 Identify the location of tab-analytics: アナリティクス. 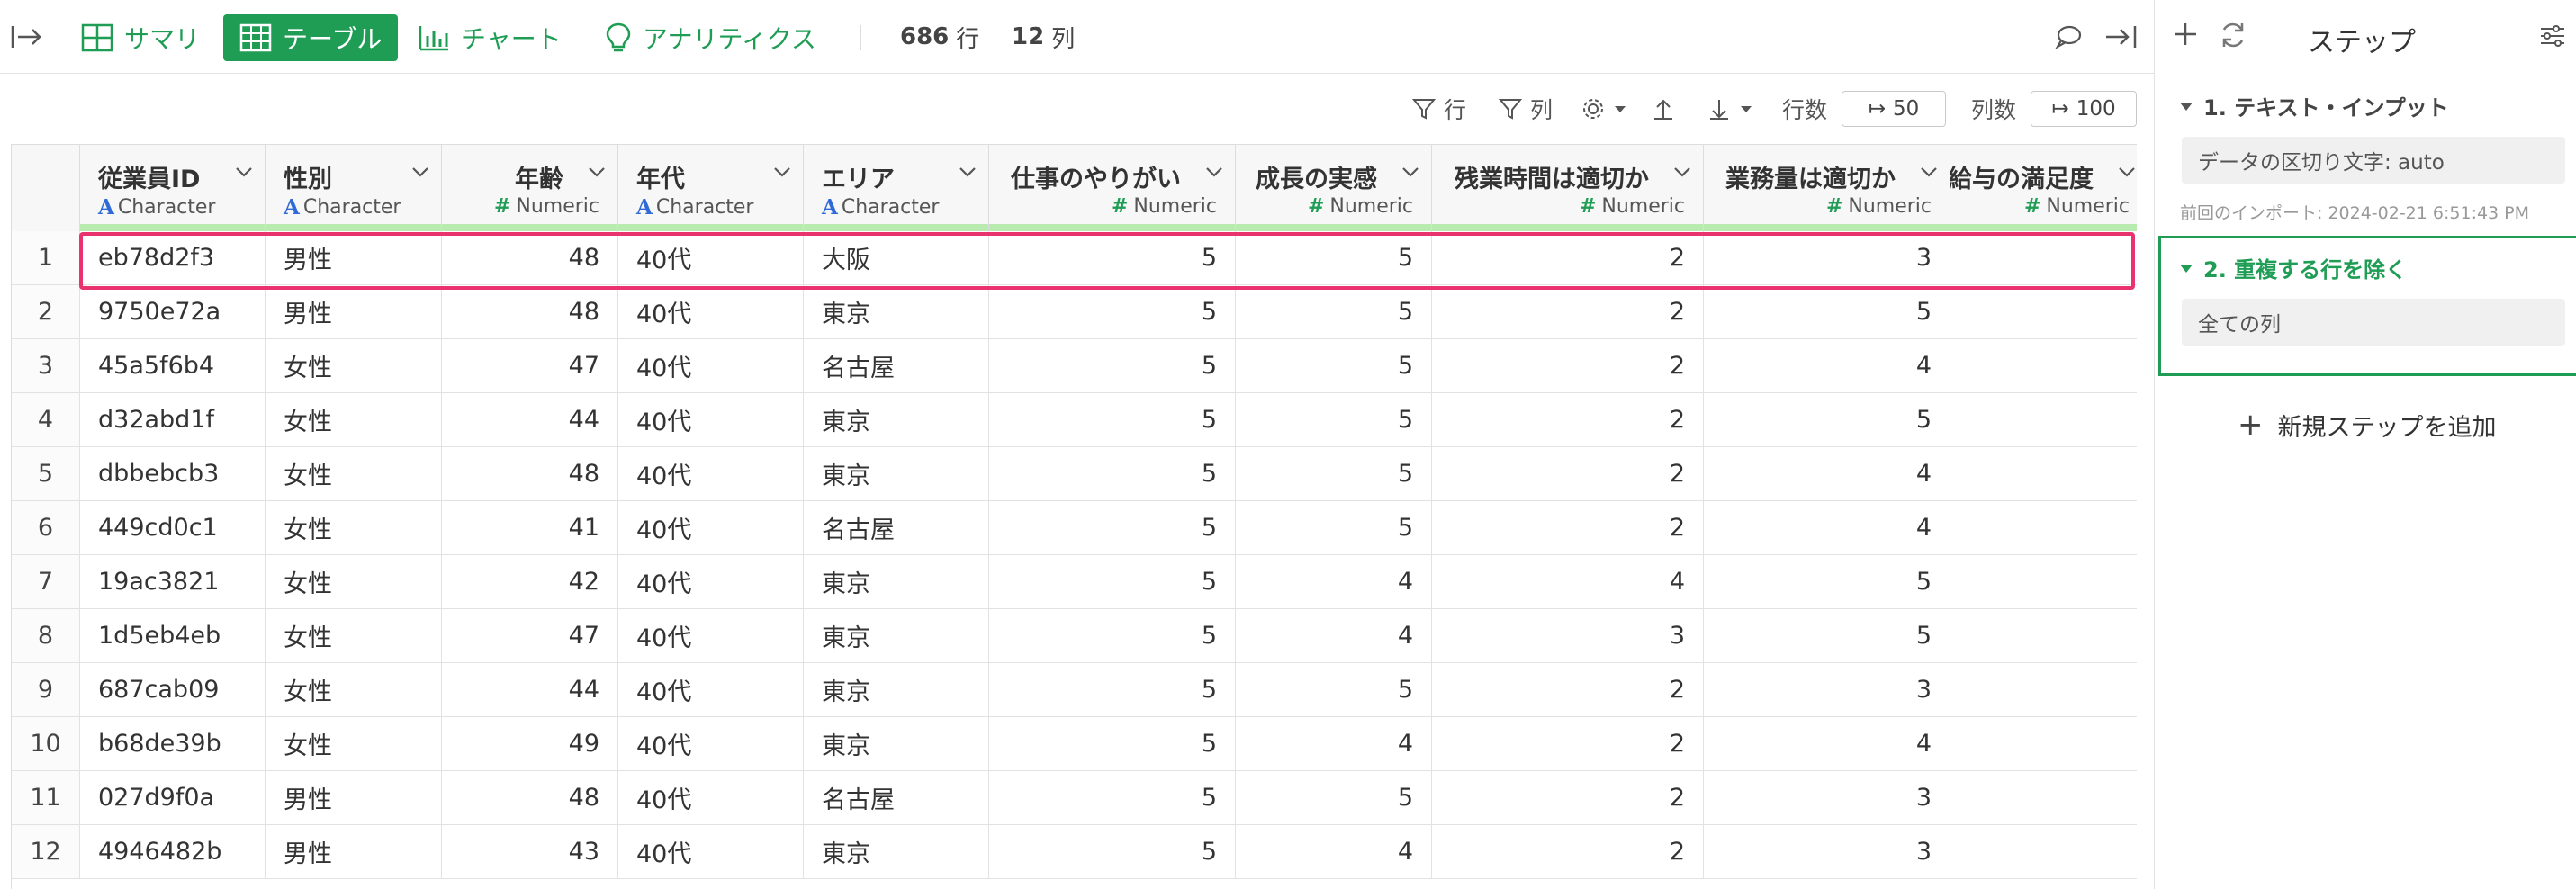
(711, 37).